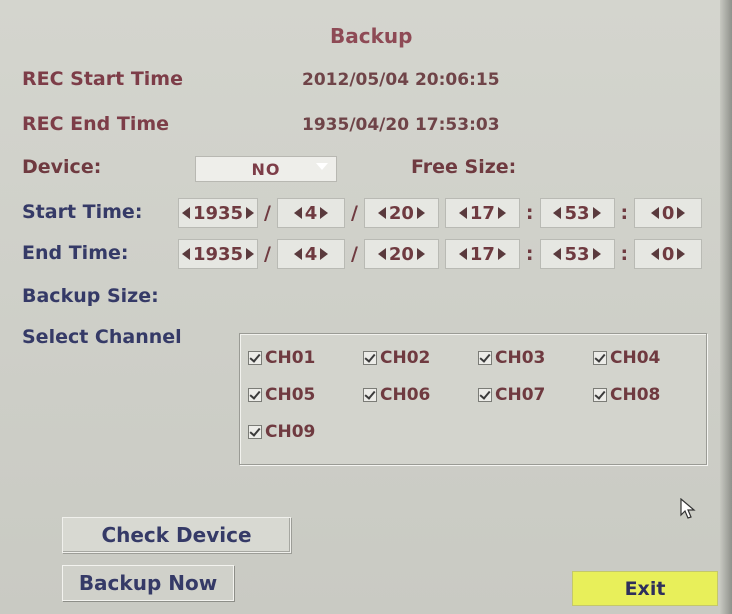  Describe the element at coordinates (645, 588) in the screenshot. I see `exit-button: Exit` at that location.